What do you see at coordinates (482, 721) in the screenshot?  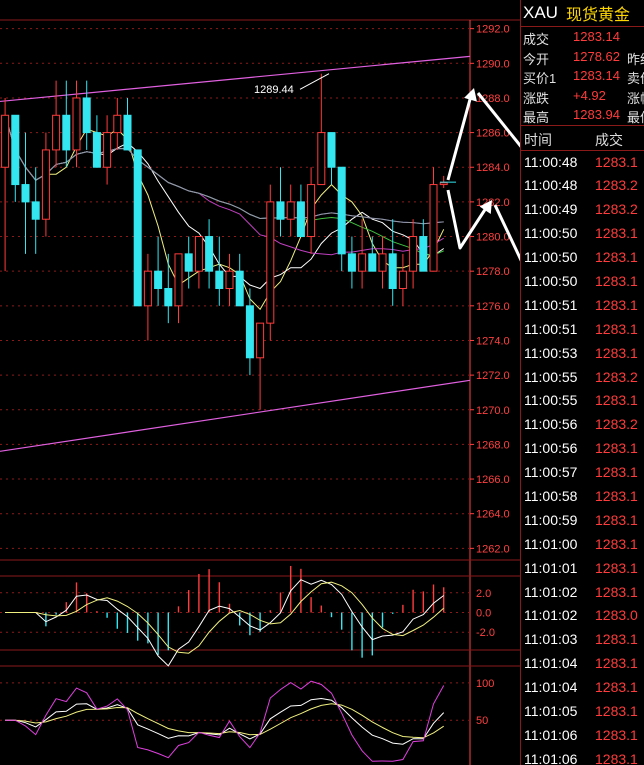 I see `kdj-tick-label: 50` at bounding box center [482, 721].